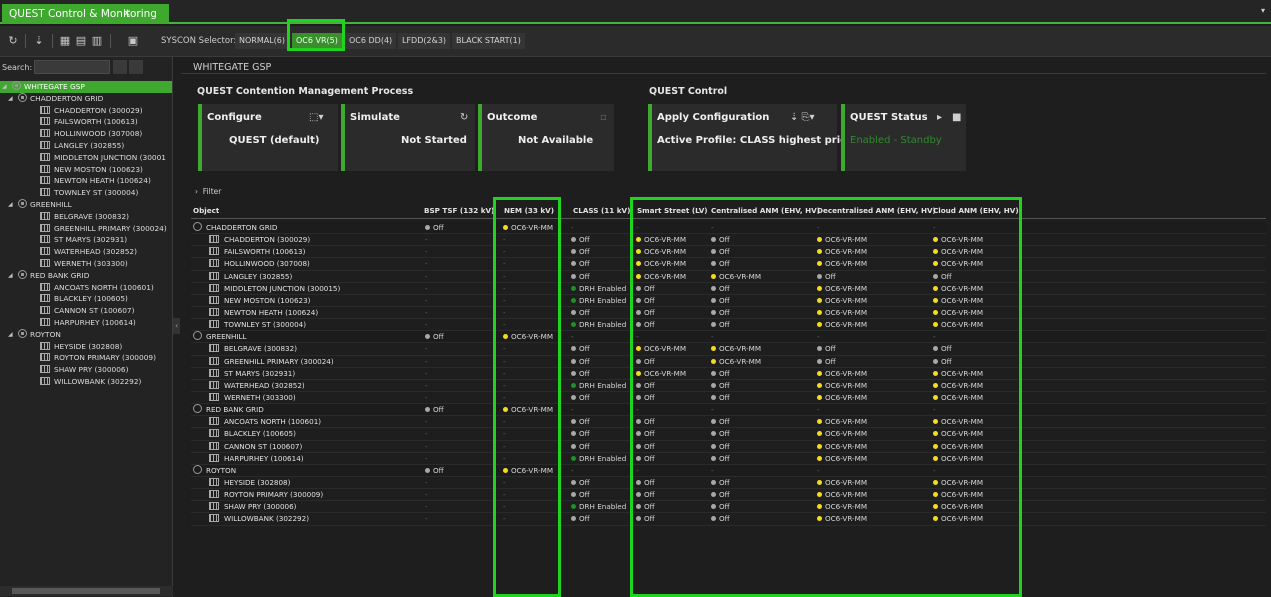  What do you see at coordinates (896, 140) in the screenshot?
I see `quest-status-value: Enabled - Standby` at bounding box center [896, 140].